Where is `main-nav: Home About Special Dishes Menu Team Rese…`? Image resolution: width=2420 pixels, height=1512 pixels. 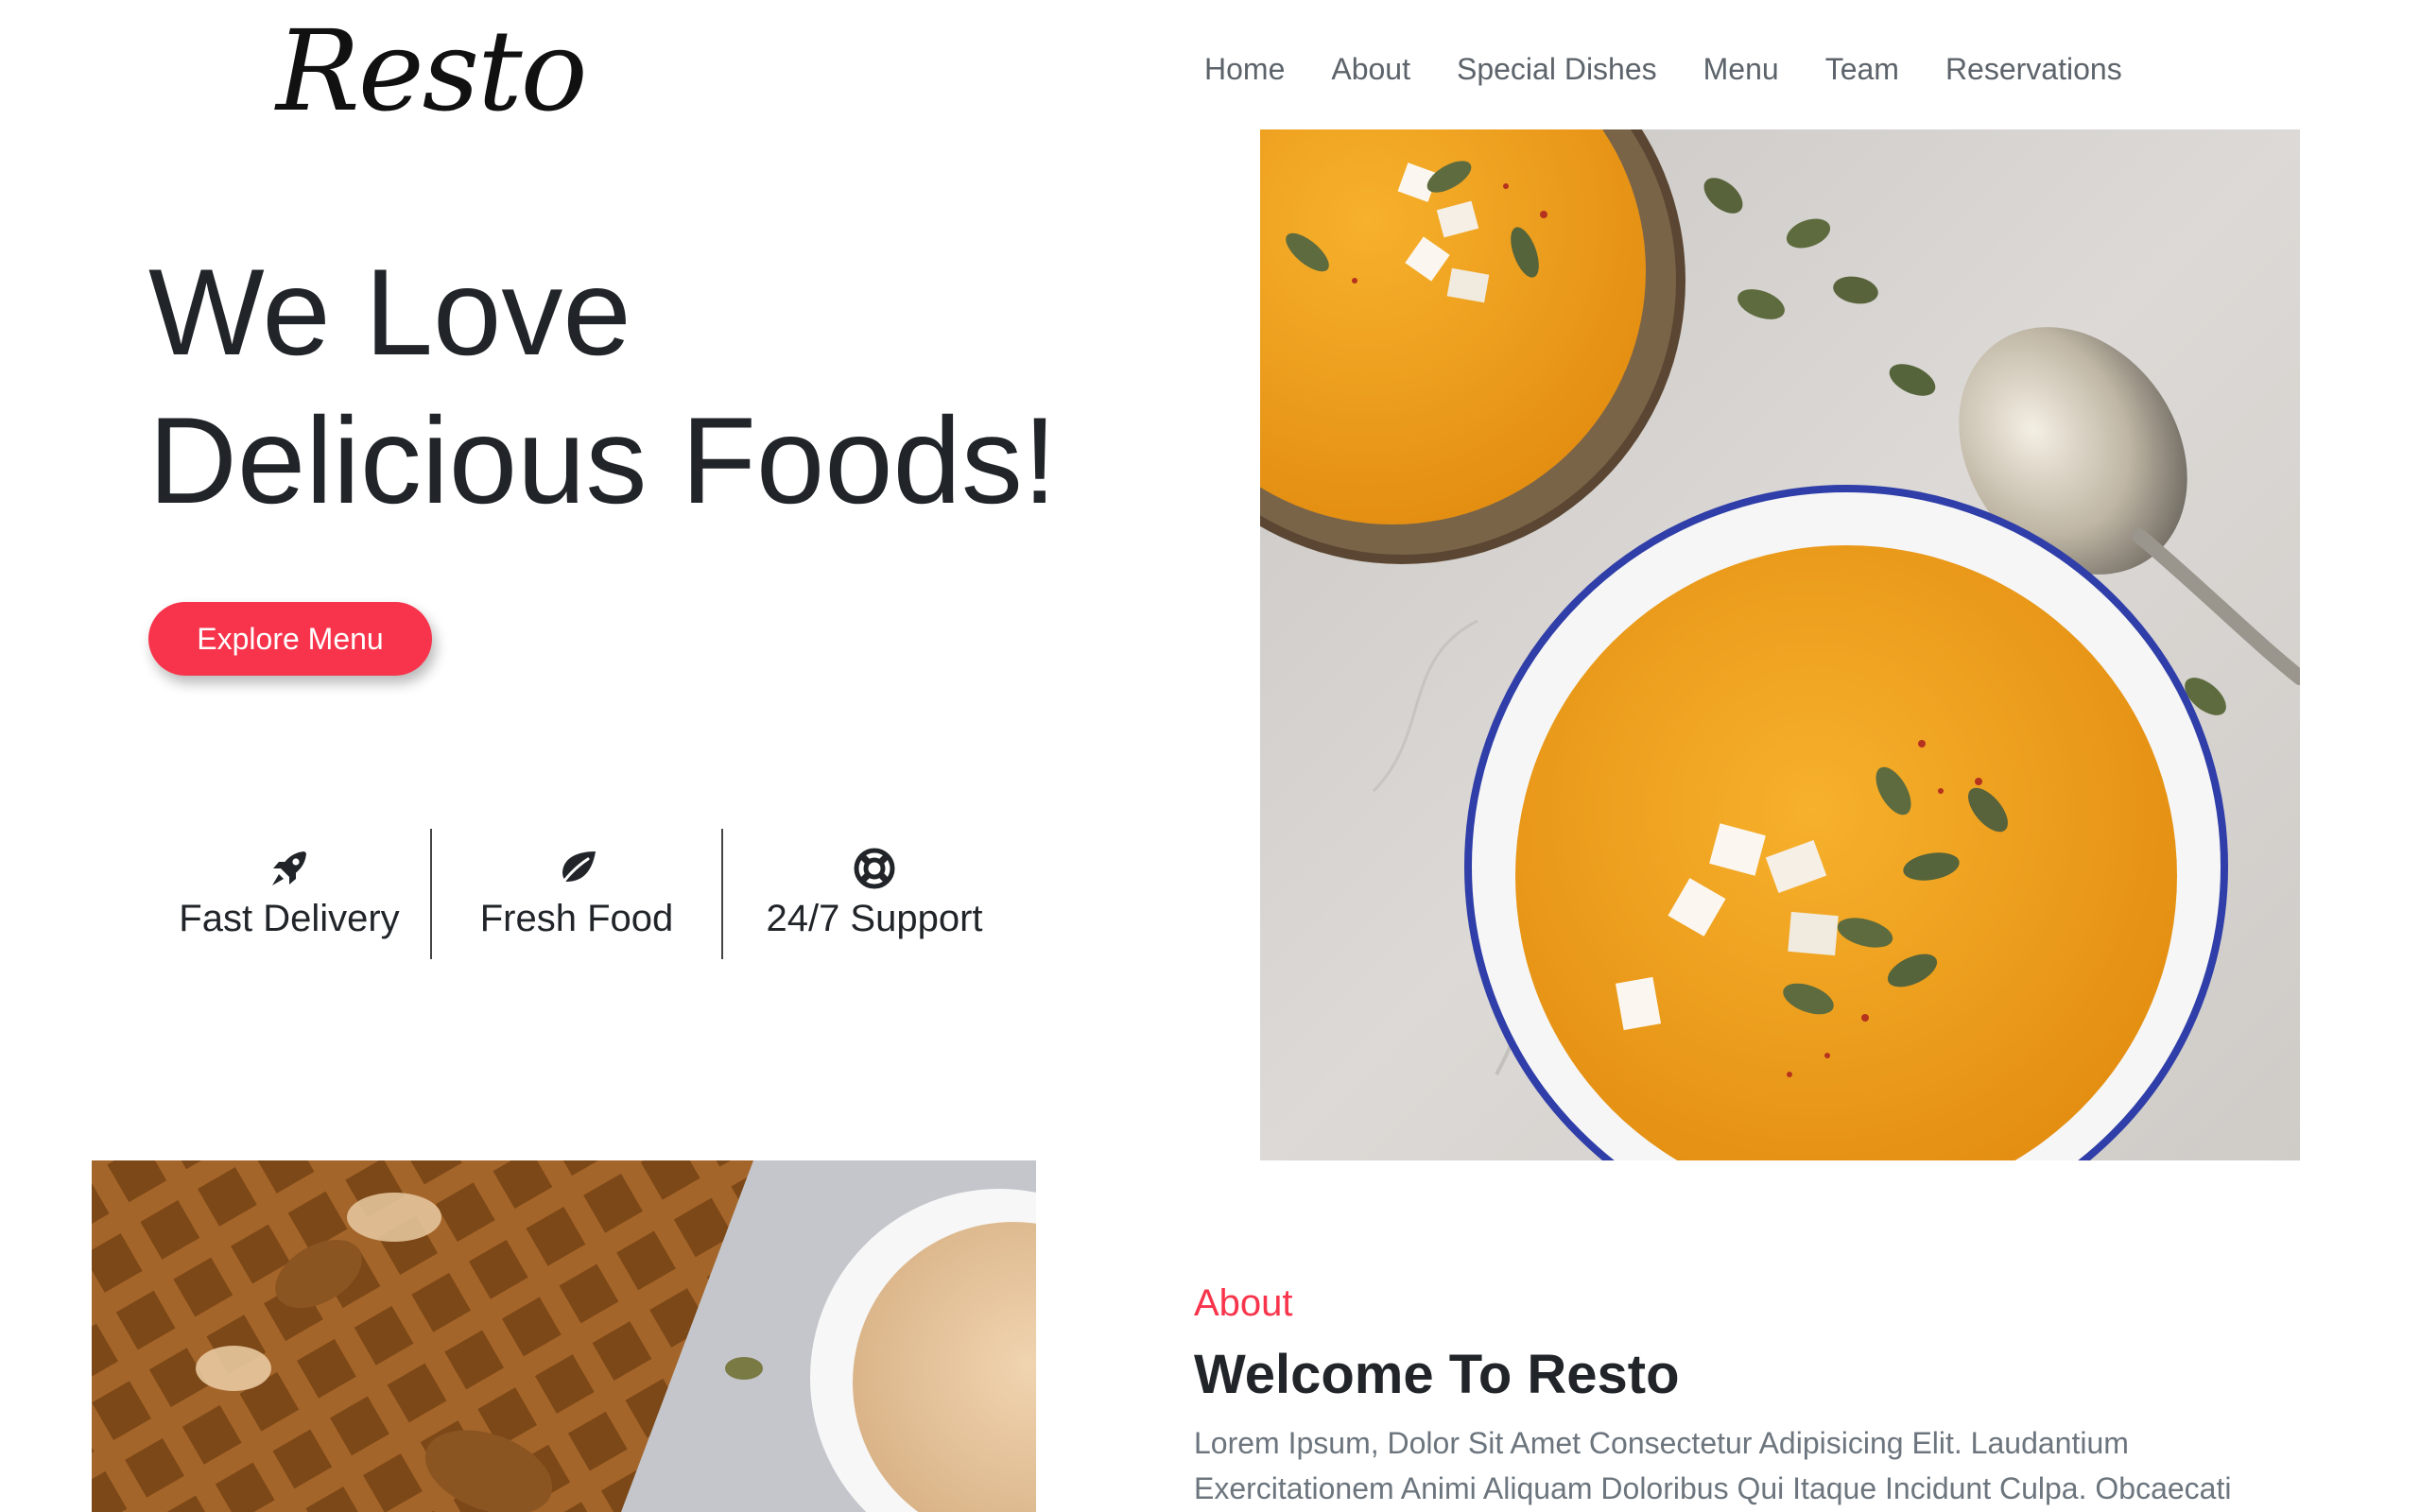 main-nav: Home About Special Dishes Menu Team Rese… is located at coordinates (1687, 69).